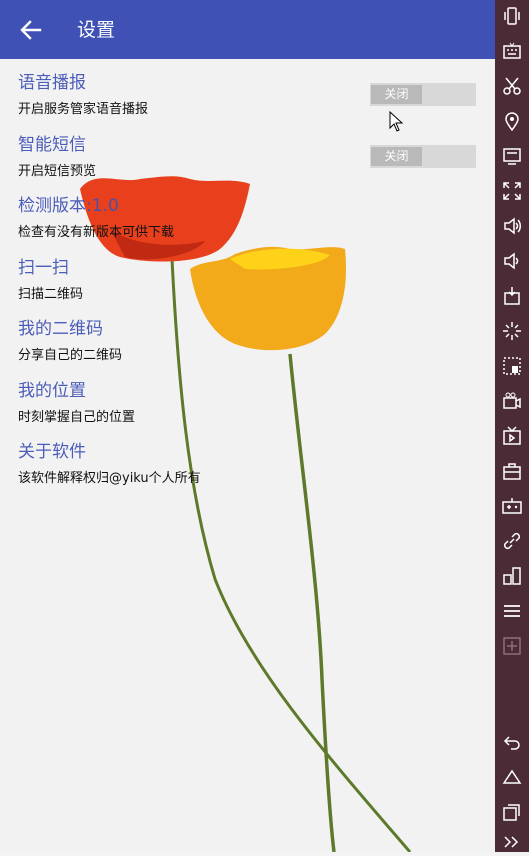 This screenshot has width=529, height=856. Describe the element at coordinates (512, 121) in the screenshot. I see `location-icon` at that location.